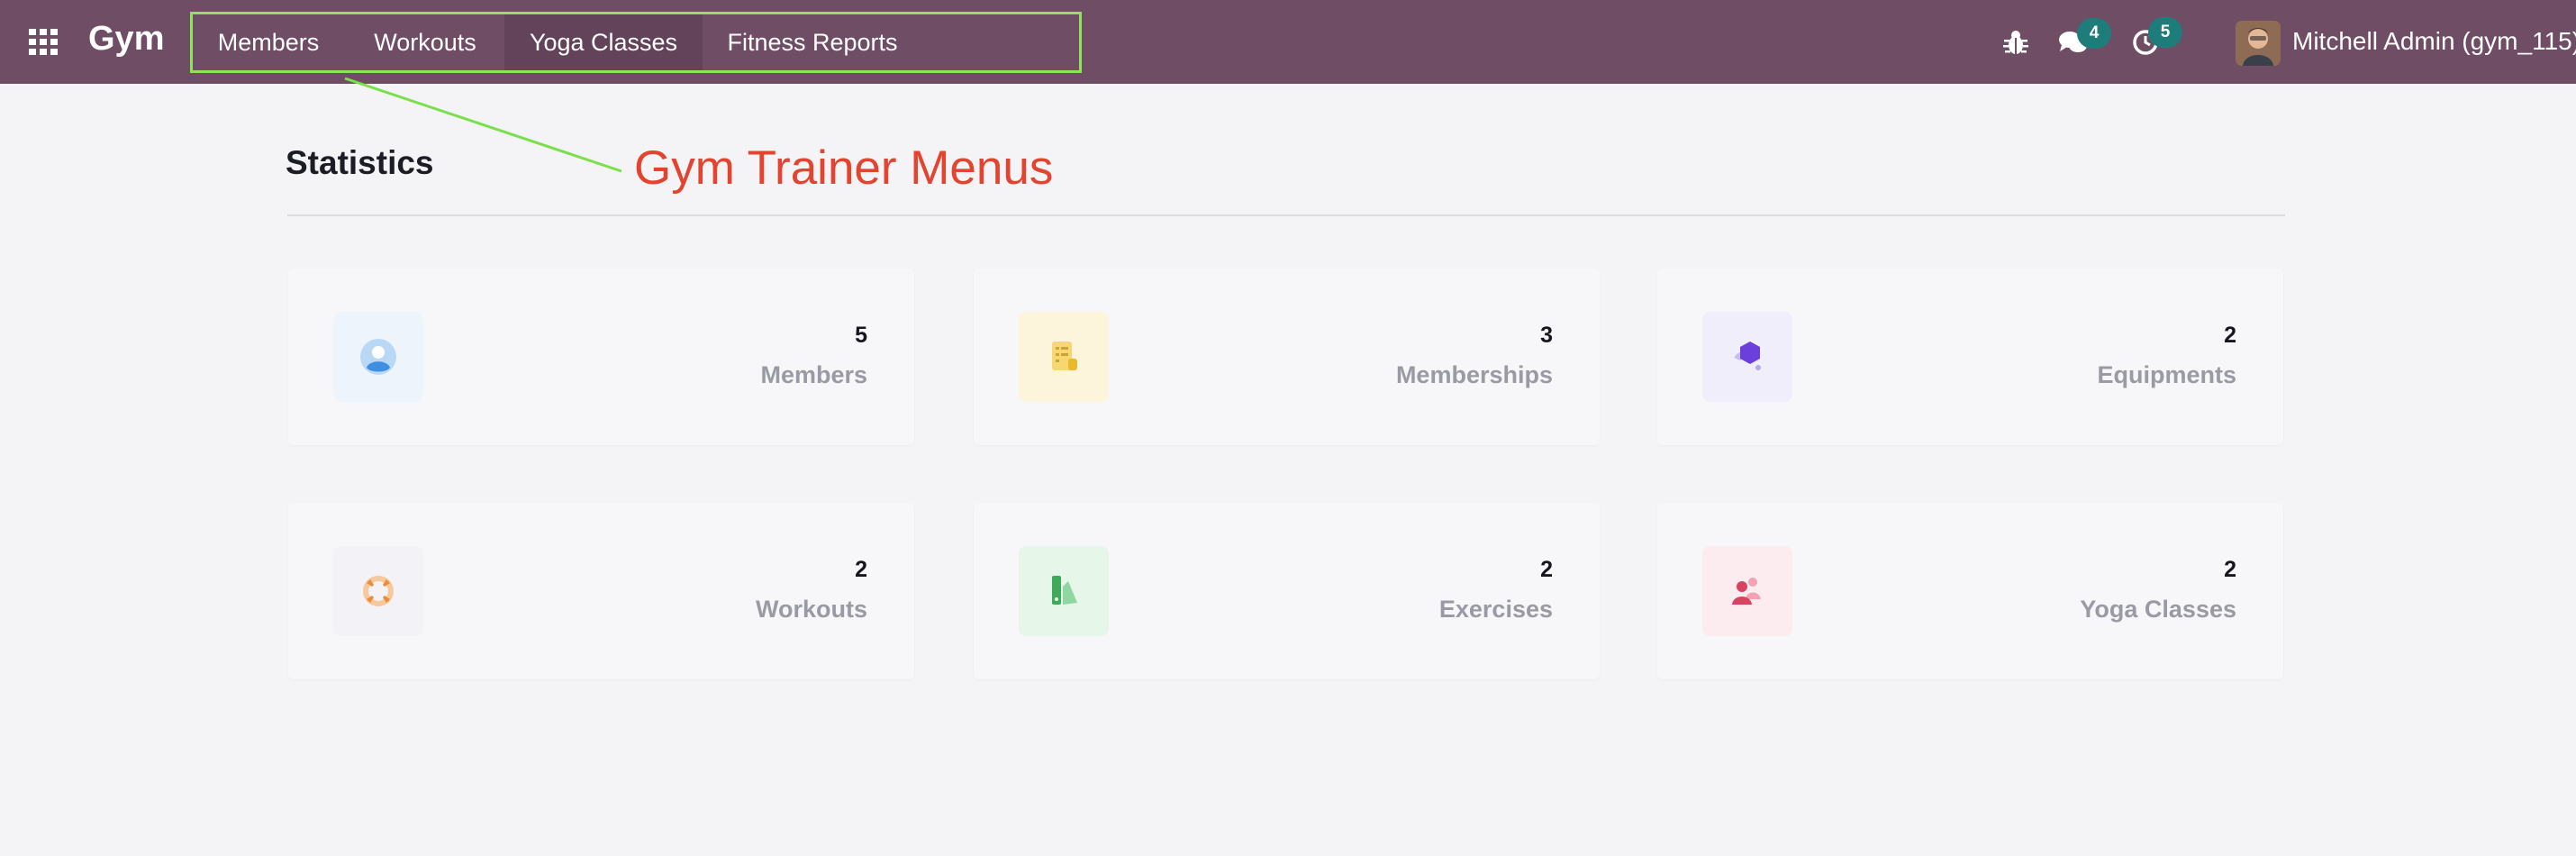 The height and width of the screenshot is (856, 2576). I want to click on stat-card-workouts: 2 Workouts, so click(601, 591).